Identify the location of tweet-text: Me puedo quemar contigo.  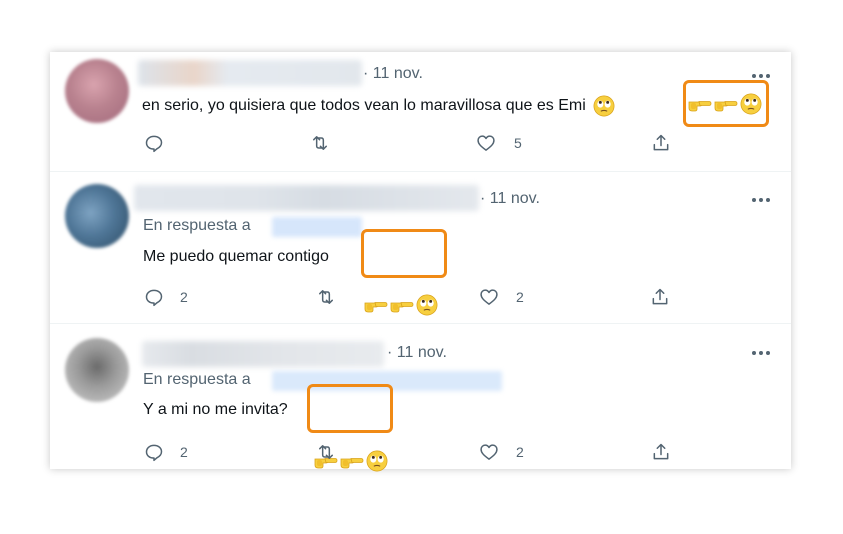
(236, 256).